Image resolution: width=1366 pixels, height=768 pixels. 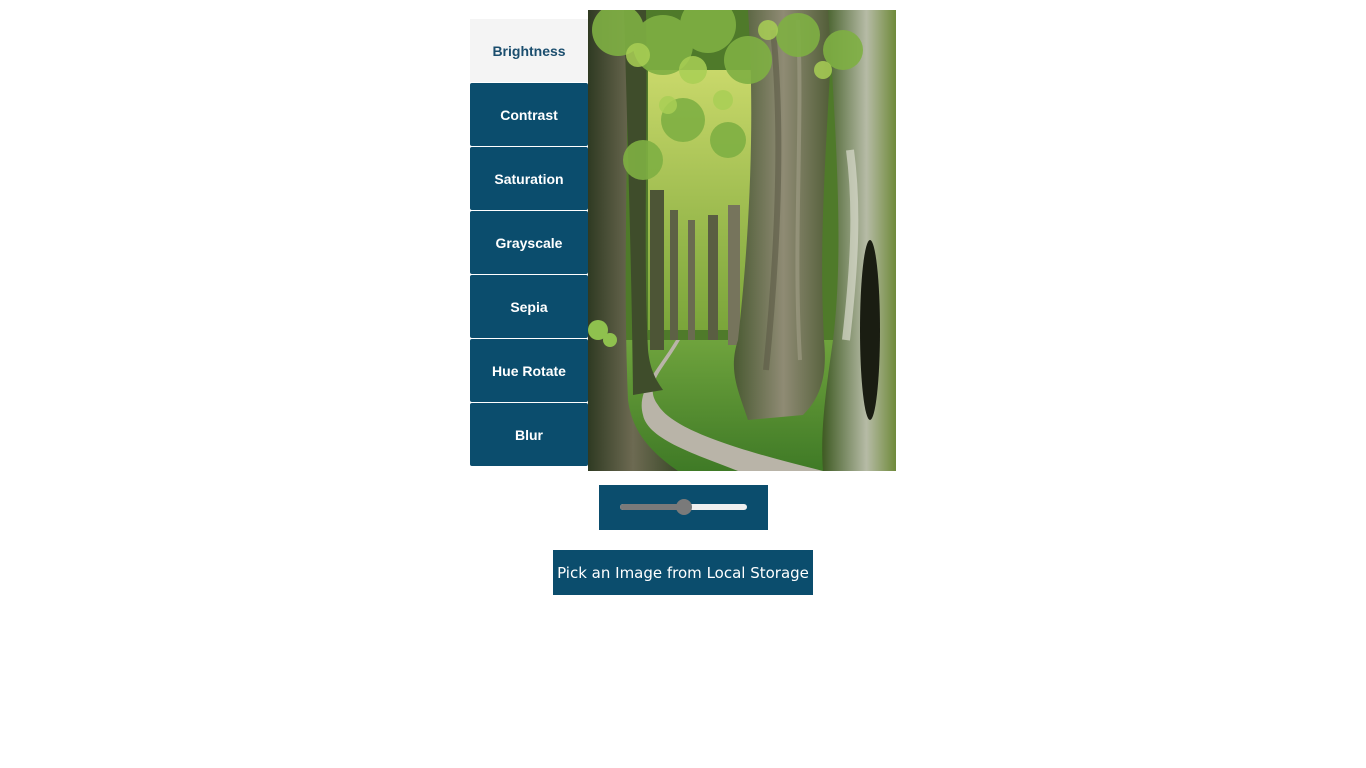 I want to click on tab-label: Grayscale, so click(x=529, y=242).